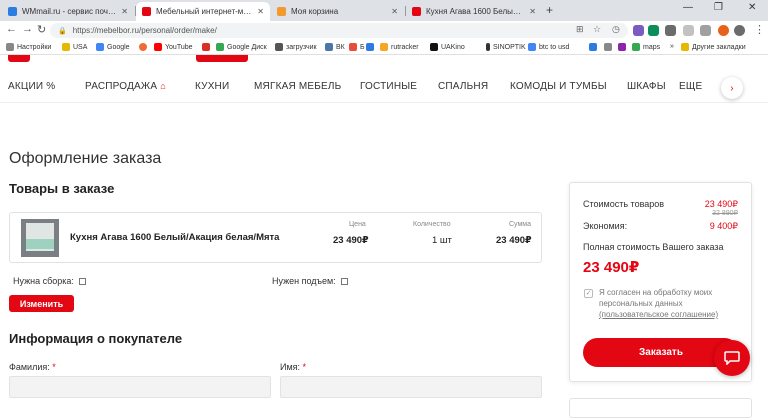 The height and width of the screenshot is (418, 768). Describe the element at coordinates (549, 10) in the screenshot. I see `new-tab-icon: +` at that location.